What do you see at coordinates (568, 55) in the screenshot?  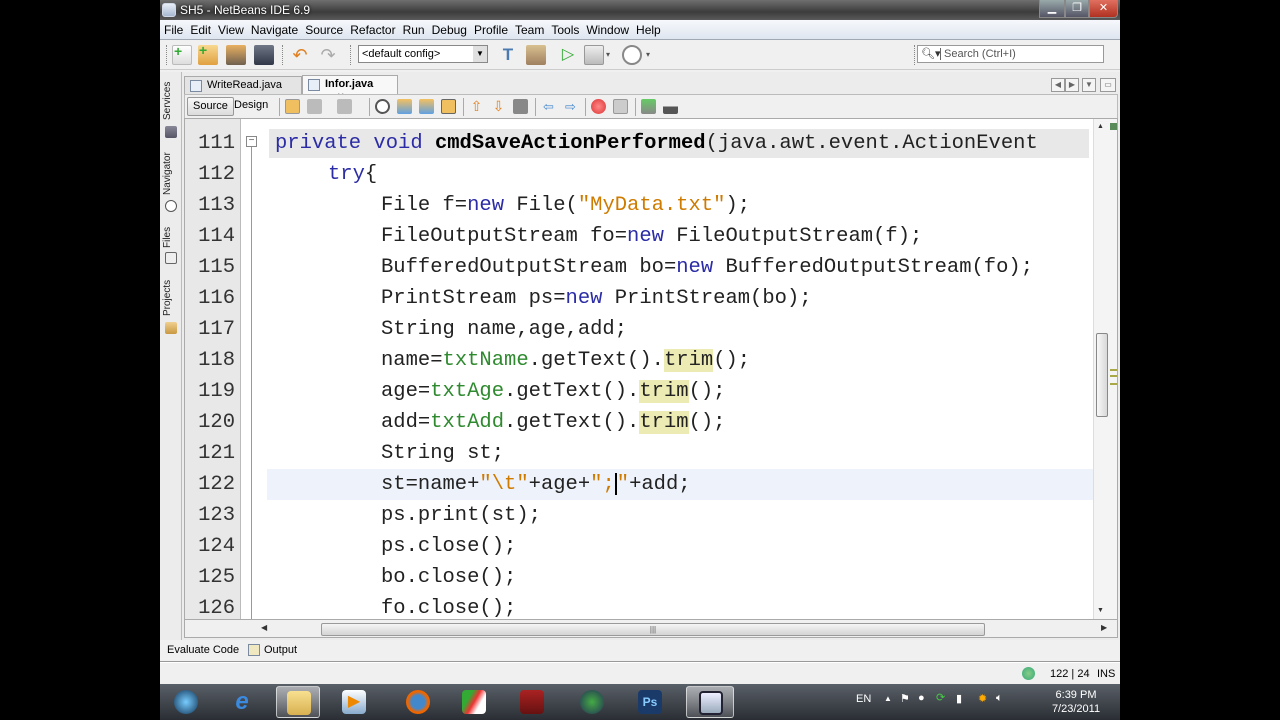 I see `run-icon: ▷` at bounding box center [568, 55].